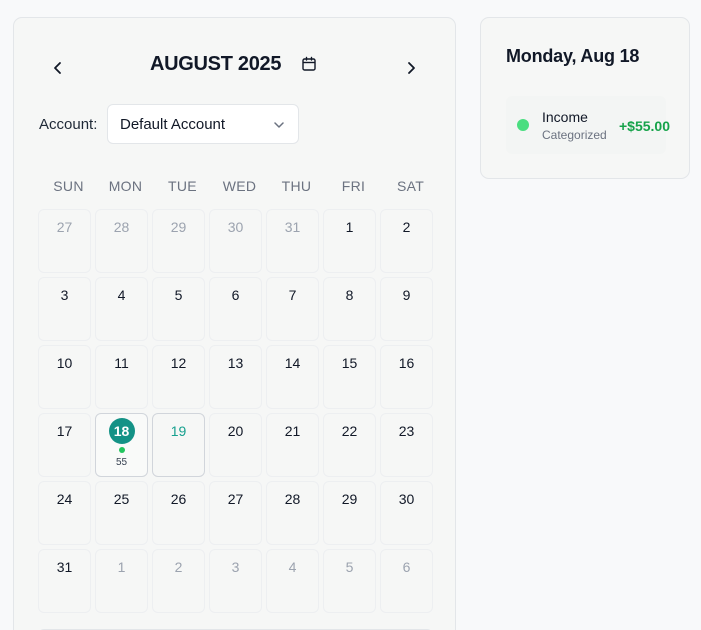 Image resolution: width=701 pixels, height=630 pixels. I want to click on calendar-day: 14, so click(292, 377).